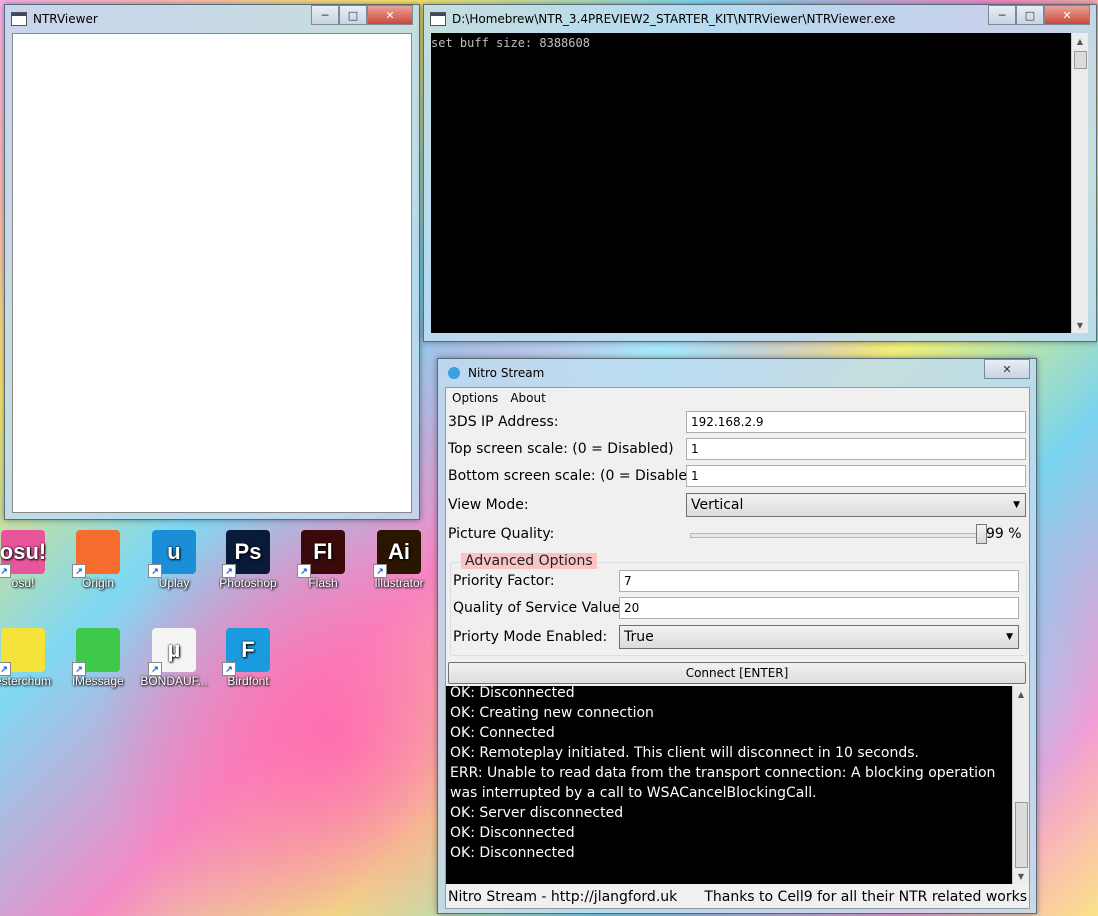 The height and width of the screenshot is (916, 1098). I want to click on shortcut-label: osu!, so click(23, 583).